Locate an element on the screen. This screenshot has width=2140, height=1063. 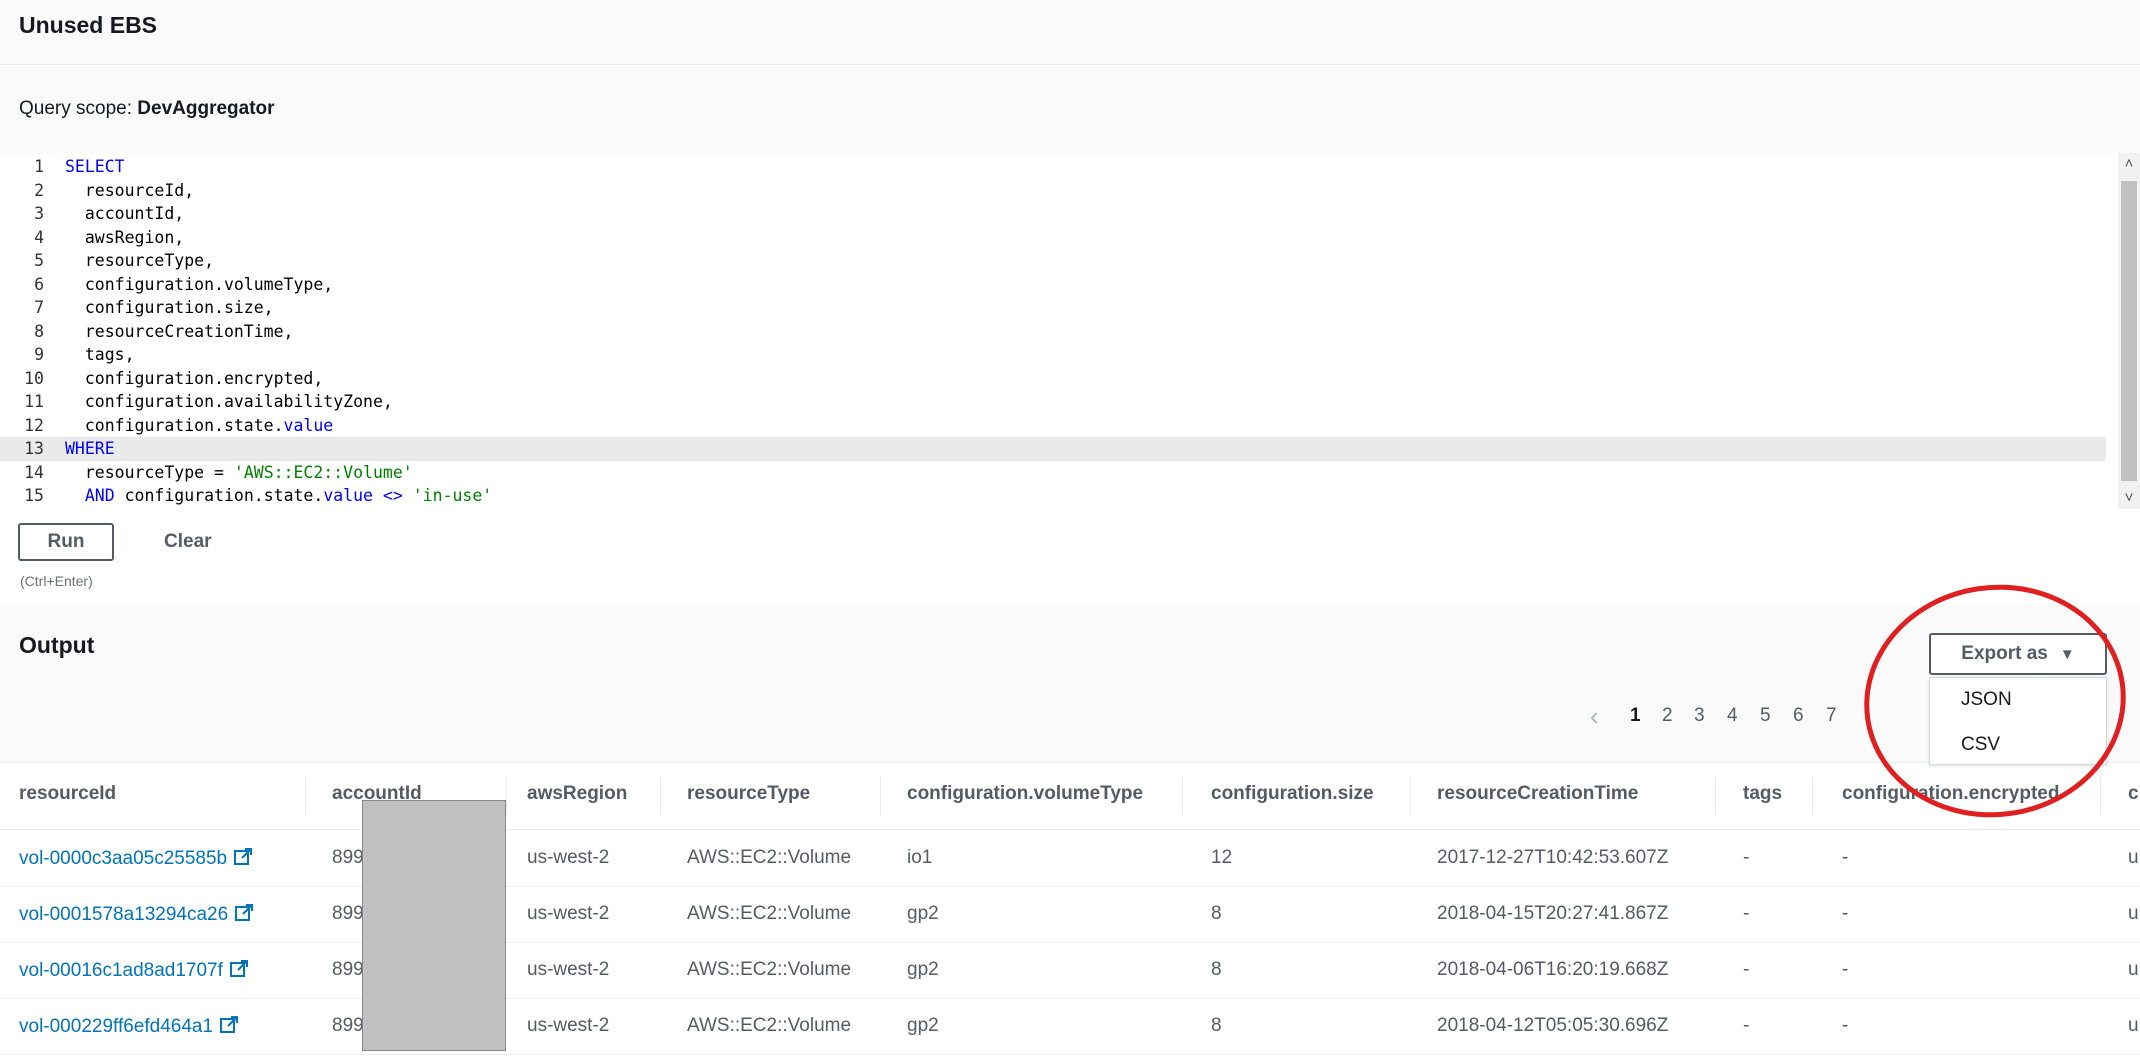
code-line: 6 configuration.volumeType, is located at coordinates (1053, 285).